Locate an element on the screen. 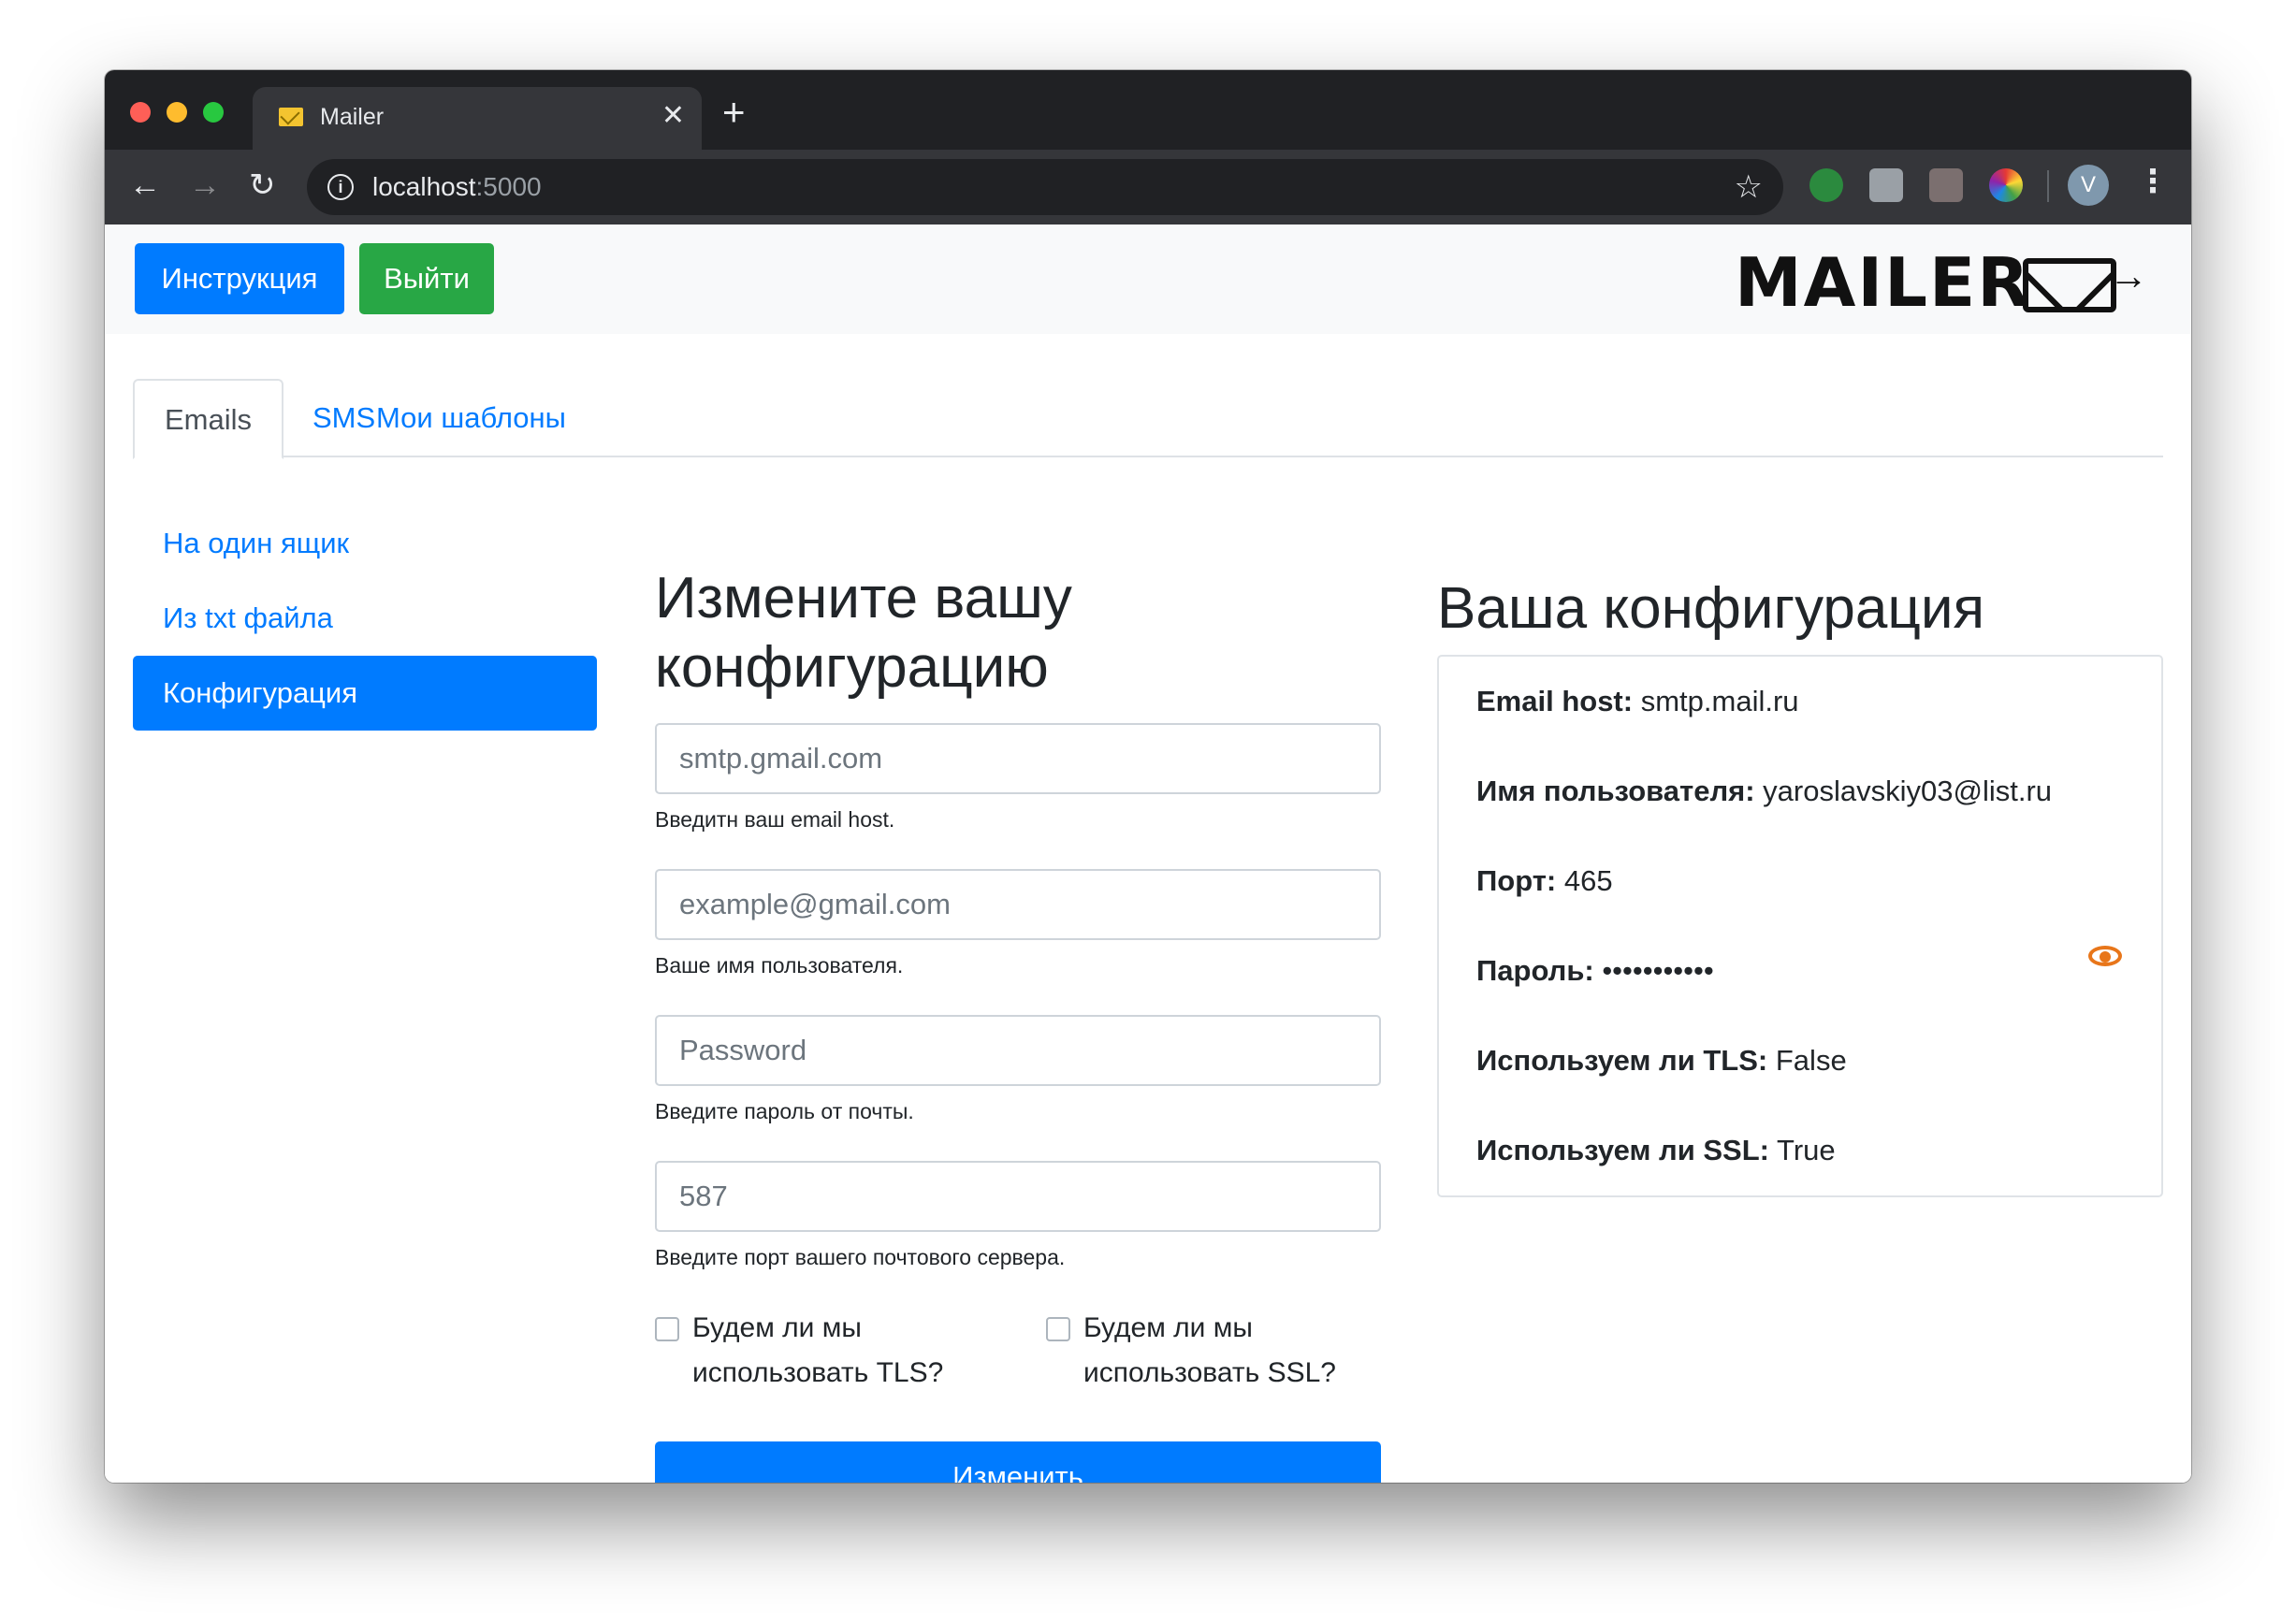 The height and width of the screenshot is (1622, 2296). username-input: example@gmail.com is located at coordinates (1018, 905).